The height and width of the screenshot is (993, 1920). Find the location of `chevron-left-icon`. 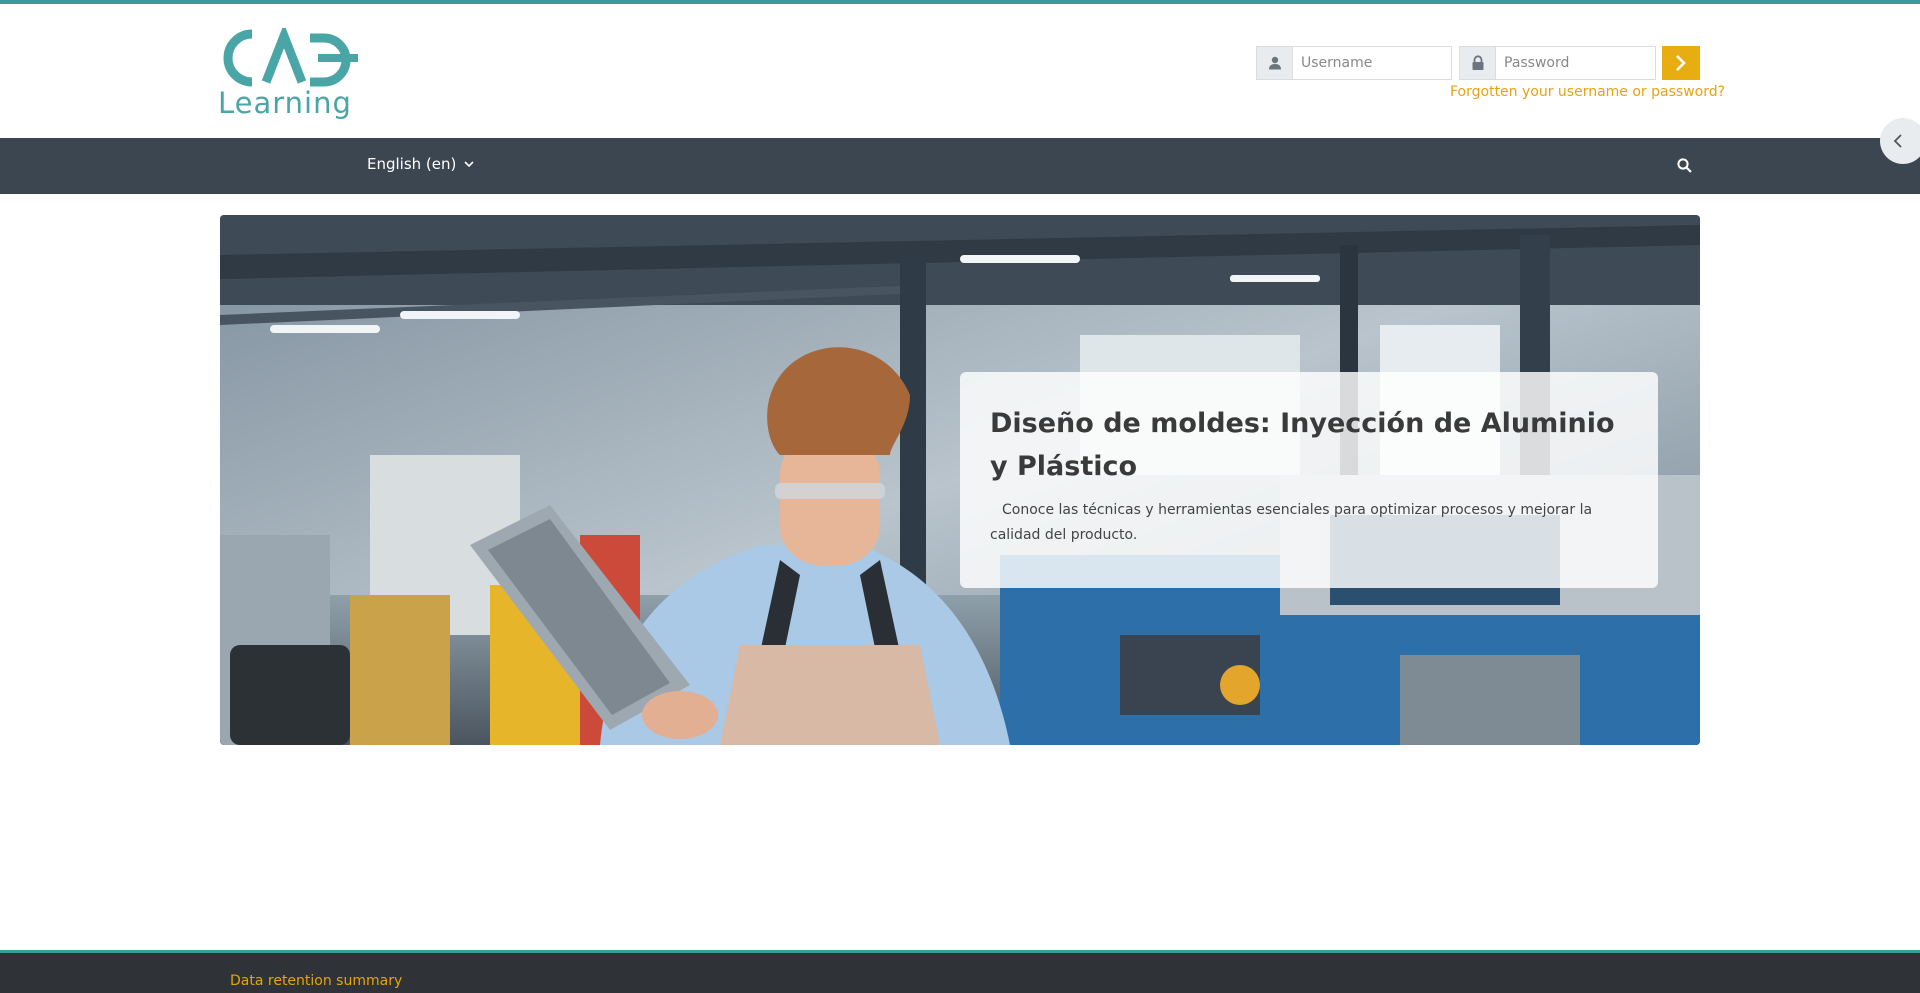

chevron-left-icon is located at coordinates (1897, 141).